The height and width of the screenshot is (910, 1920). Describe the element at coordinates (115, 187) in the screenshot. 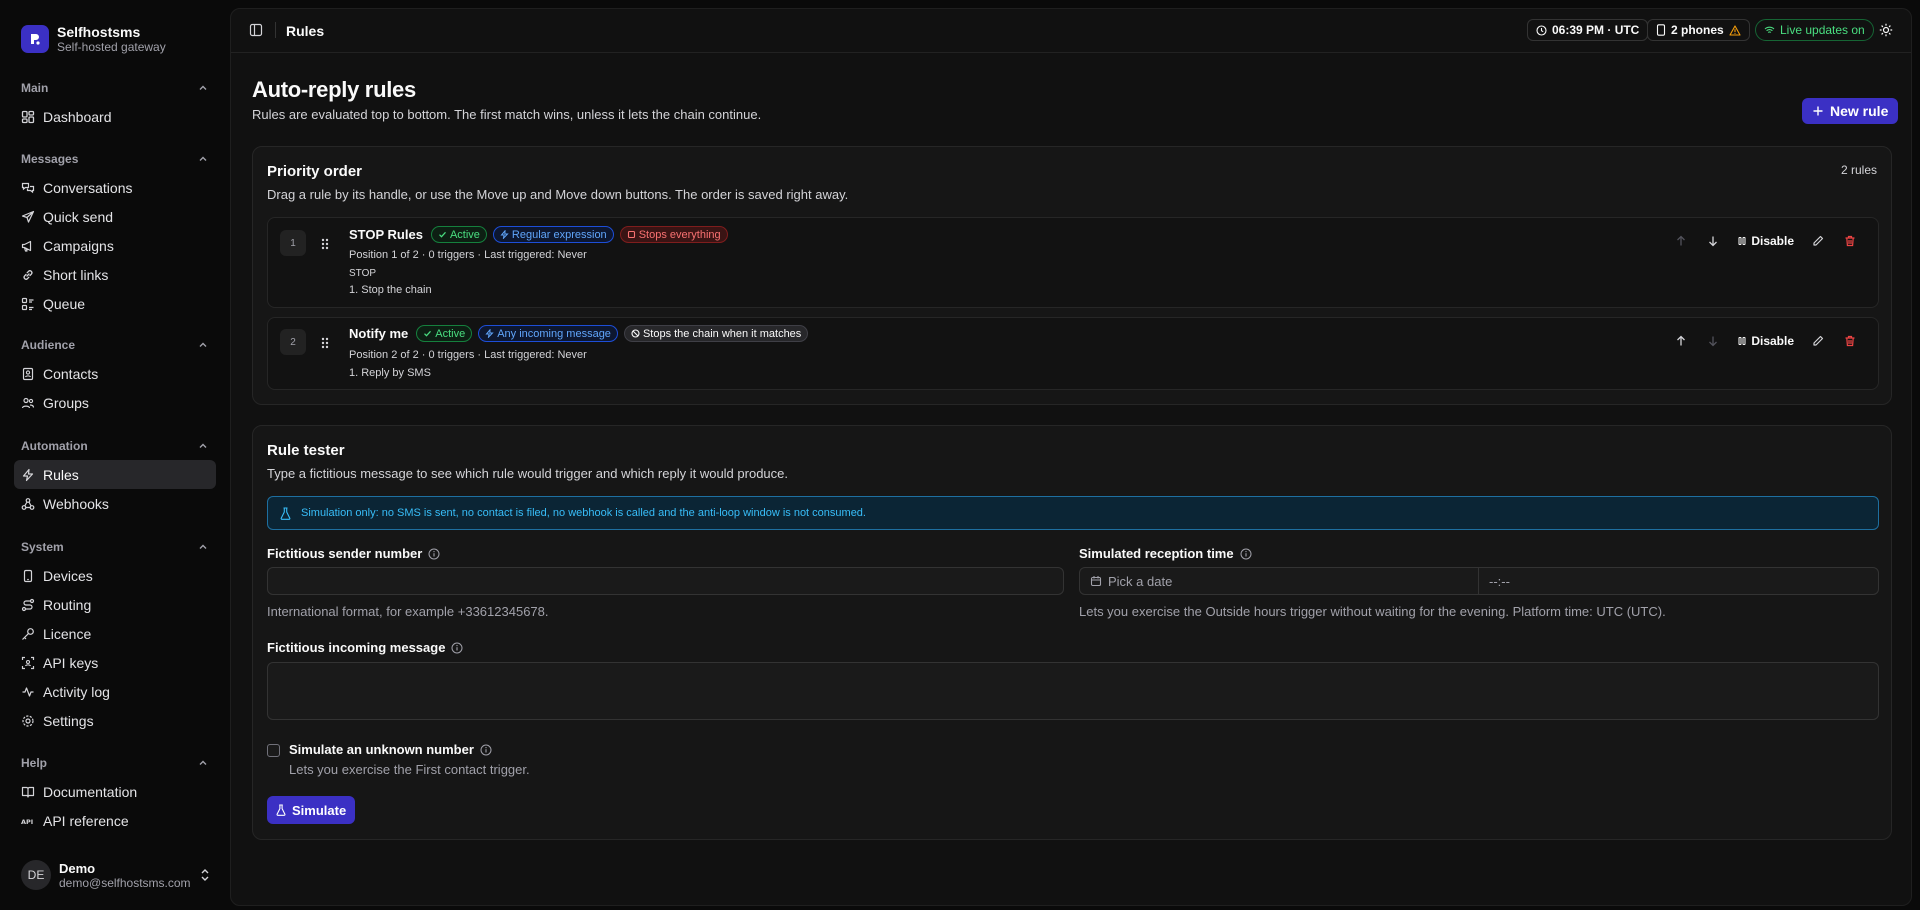

I see `sidebar-item-conversations: Conversations` at that location.